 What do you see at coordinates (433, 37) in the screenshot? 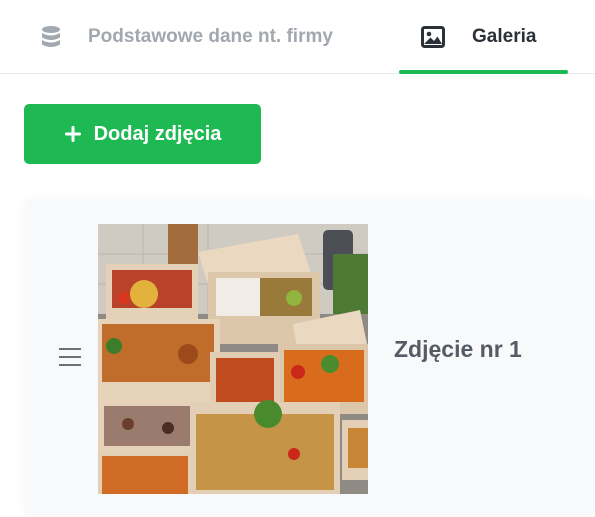
I see `image-icon` at bounding box center [433, 37].